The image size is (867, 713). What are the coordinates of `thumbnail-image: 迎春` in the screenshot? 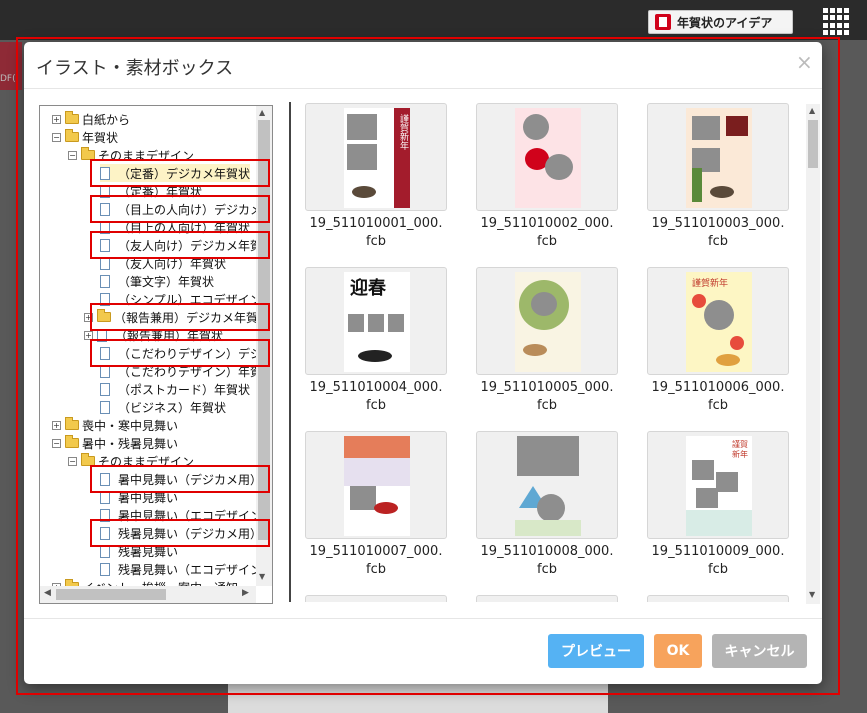 It's located at (376, 321).